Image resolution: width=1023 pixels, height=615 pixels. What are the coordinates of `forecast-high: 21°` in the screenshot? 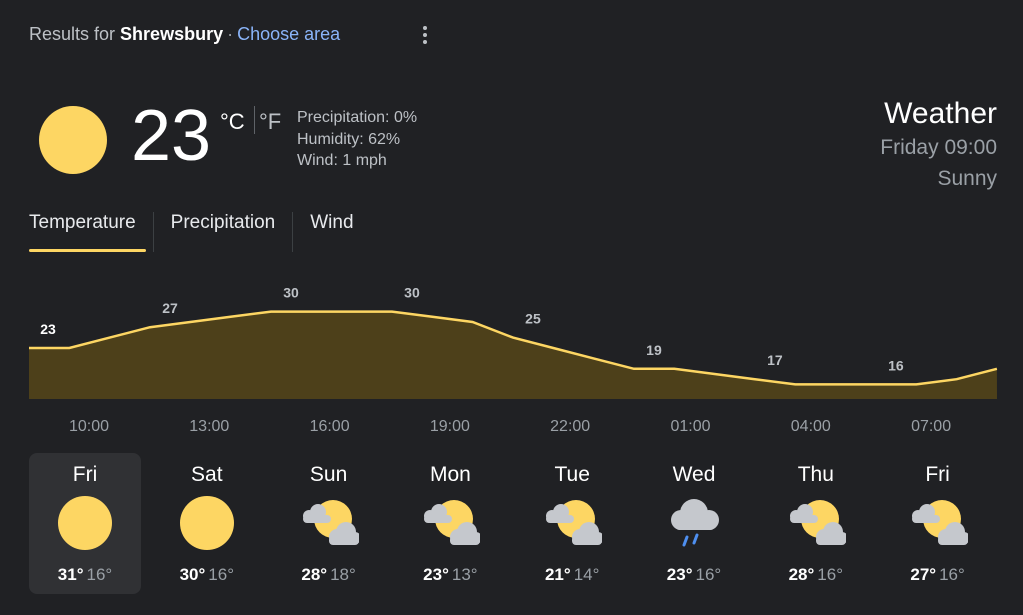 It's located at (557, 574).